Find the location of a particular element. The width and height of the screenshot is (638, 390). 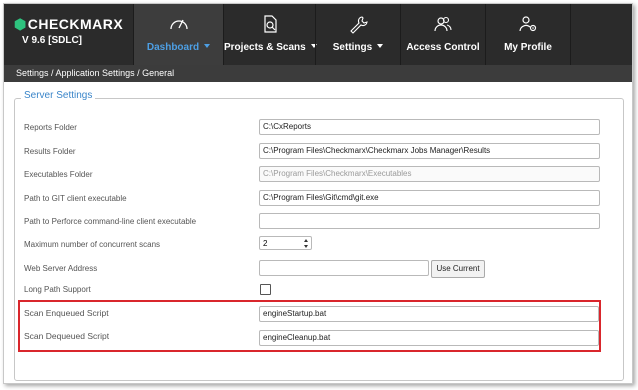

executables-folder-input: C:\Program Files\Checkmarx\Executables is located at coordinates (429, 174).